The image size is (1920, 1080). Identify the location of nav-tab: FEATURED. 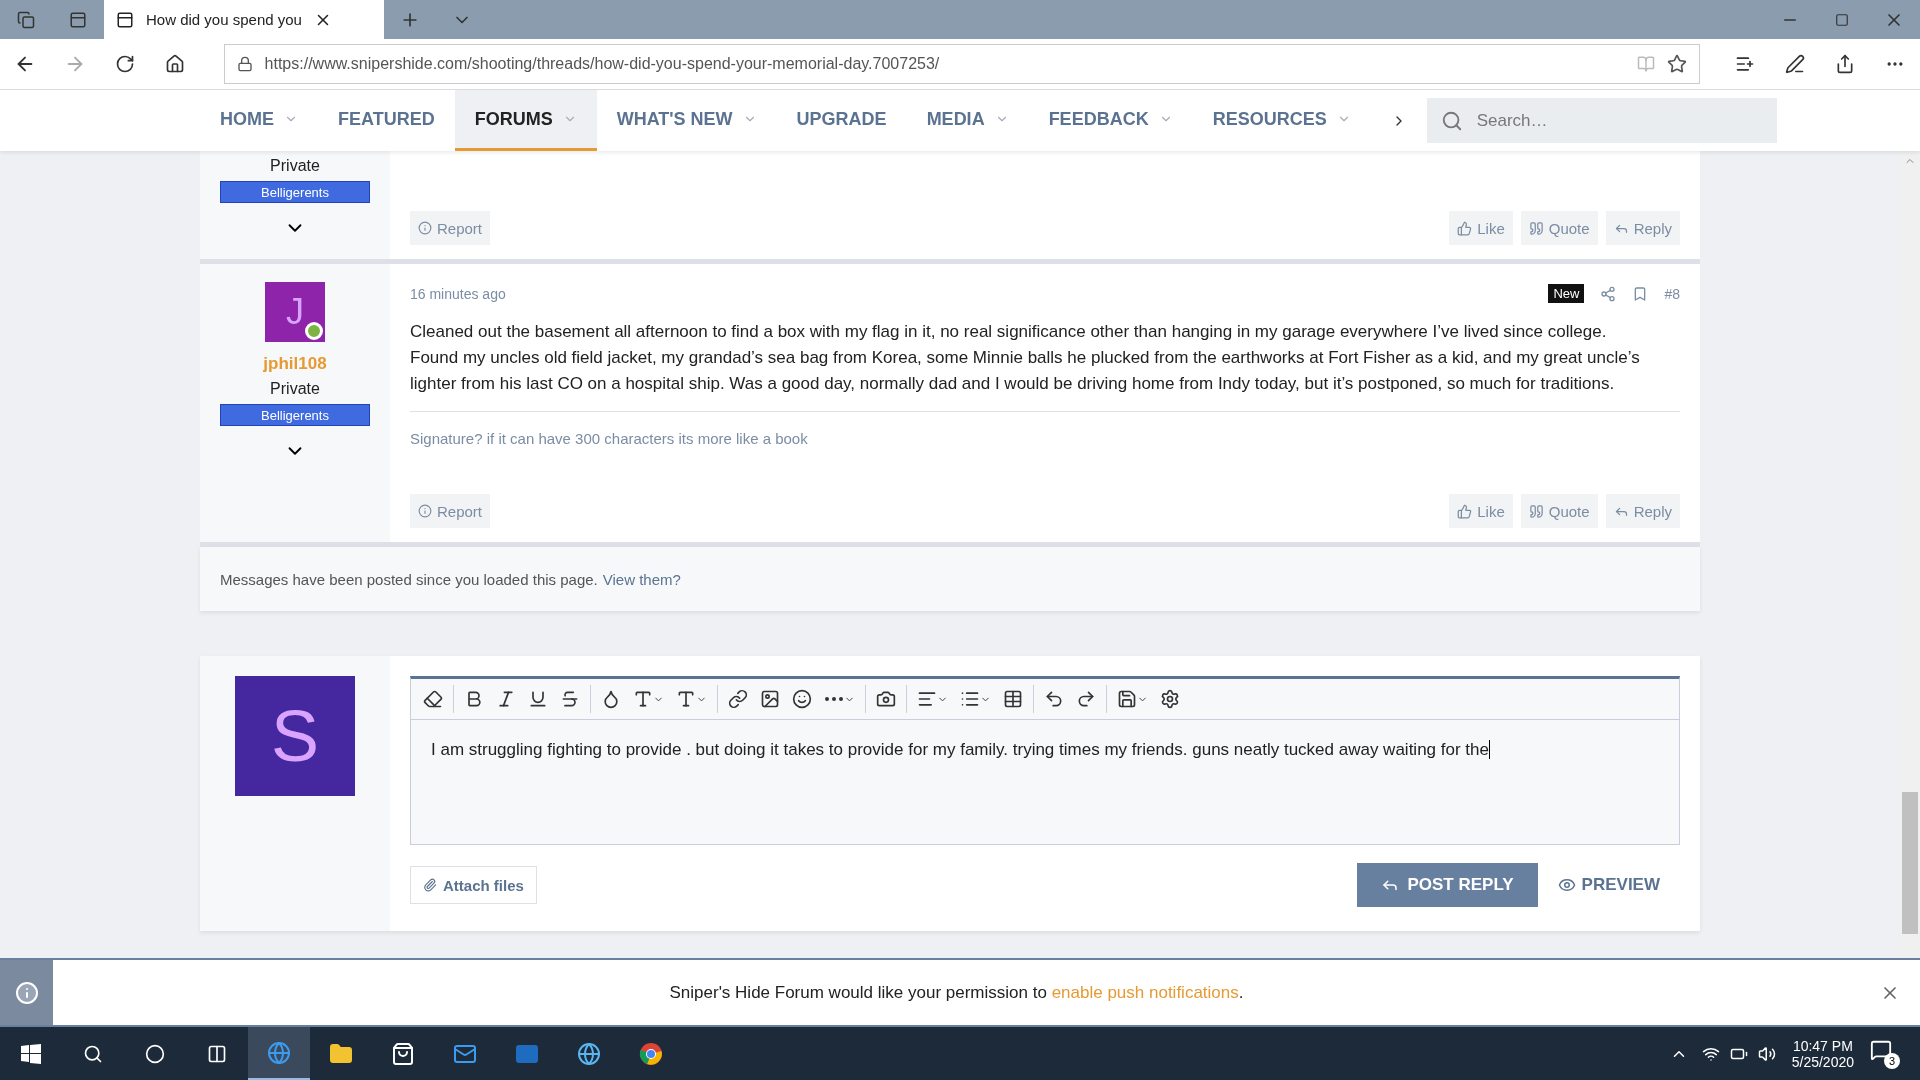
(386, 120).